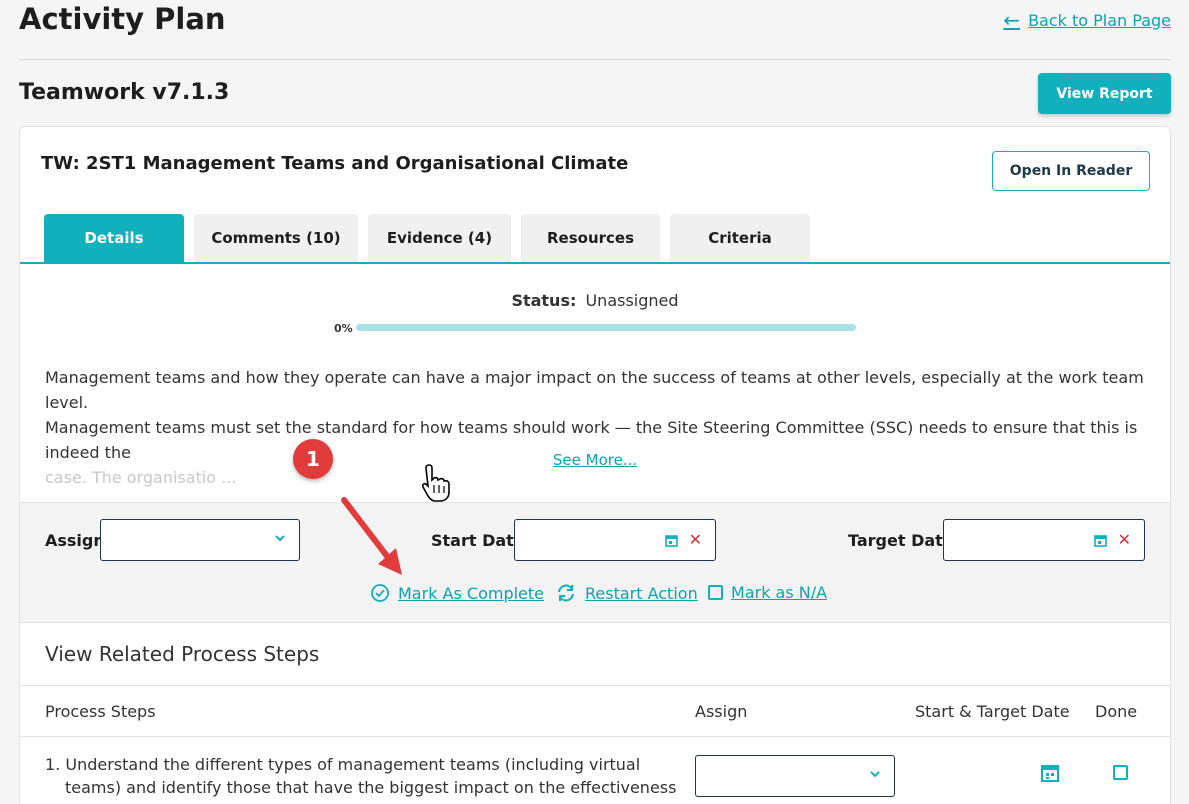 The width and height of the screenshot is (1189, 804). What do you see at coordinates (313, 459) in the screenshot?
I see `callout-badge: 1` at bounding box center [313, 459].